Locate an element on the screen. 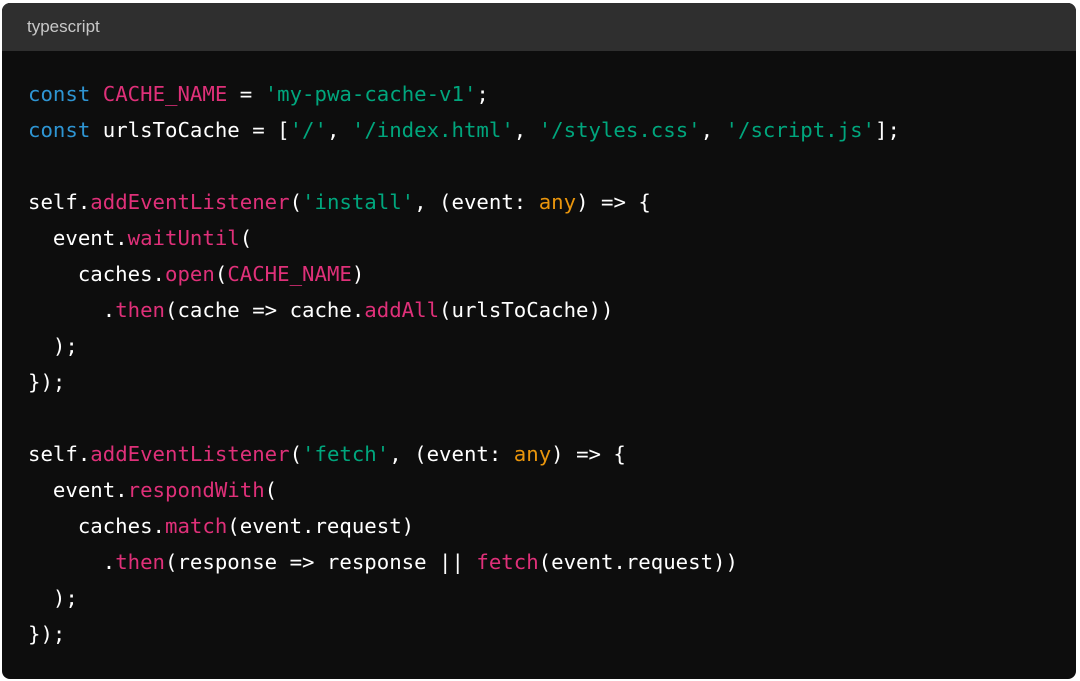  code-line: event.respondWith( is located at coordinates (464, 490).